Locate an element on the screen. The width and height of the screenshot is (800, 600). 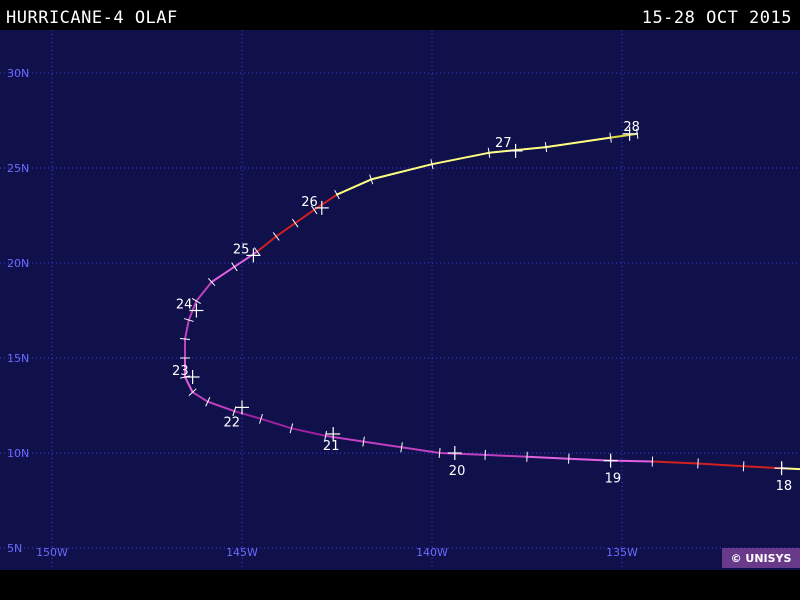
footer-bar is located at coordinates (400, 585).